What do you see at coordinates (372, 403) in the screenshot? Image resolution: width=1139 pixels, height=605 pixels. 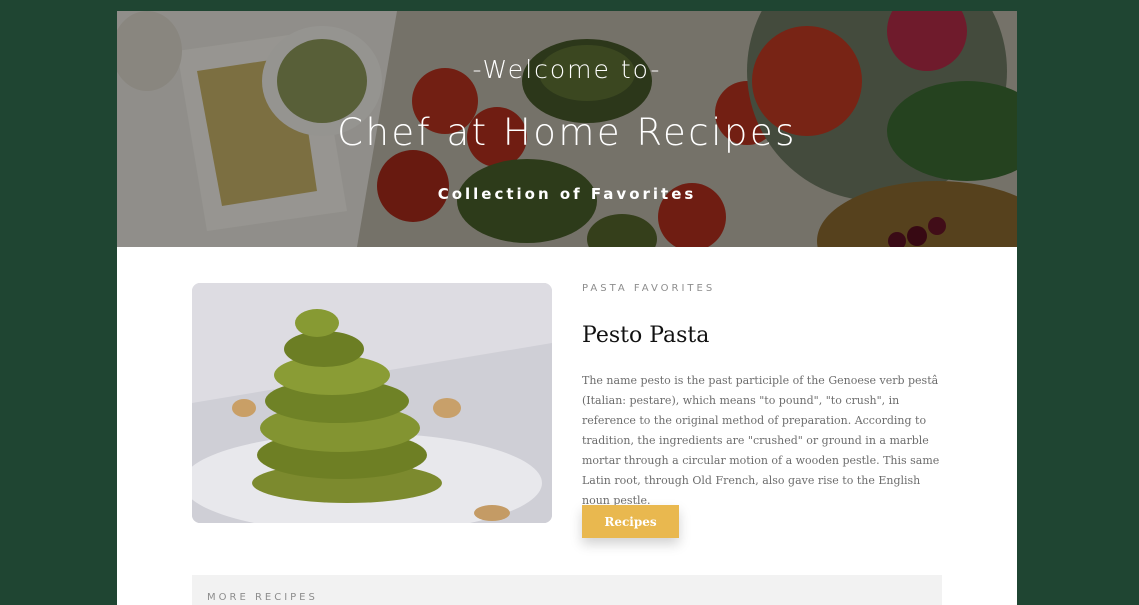 I see `pesto-pasta-image` at bounding box center [372, 403].